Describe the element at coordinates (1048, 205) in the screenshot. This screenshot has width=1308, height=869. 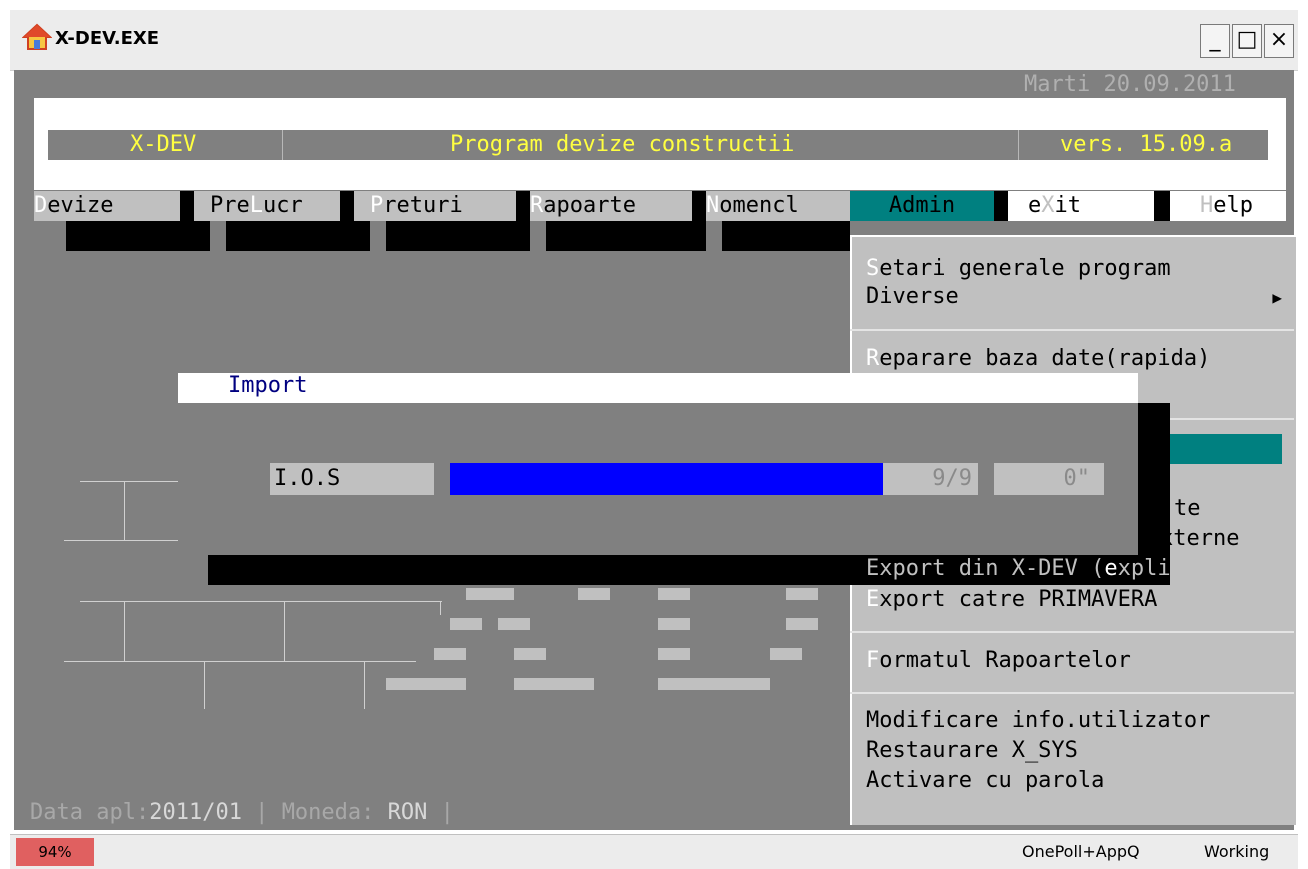
I see `hotkey: X` at that location.